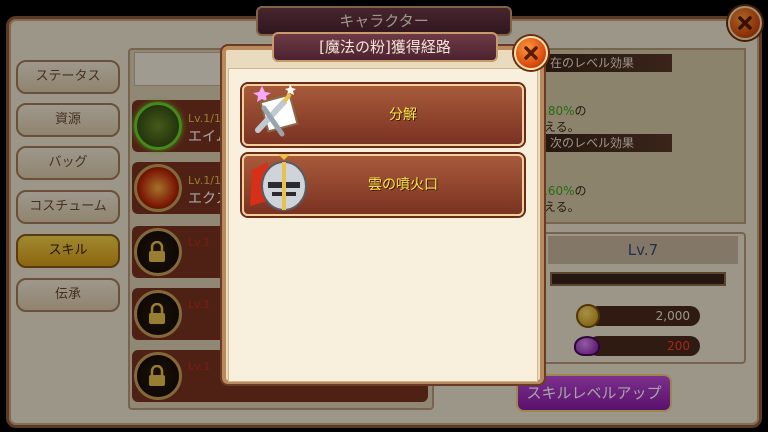 The image size is (768, 432). Describe the element at coordinates (383, 115) in the screenshot. I see `route-disassemble-button: 分解` at that location.